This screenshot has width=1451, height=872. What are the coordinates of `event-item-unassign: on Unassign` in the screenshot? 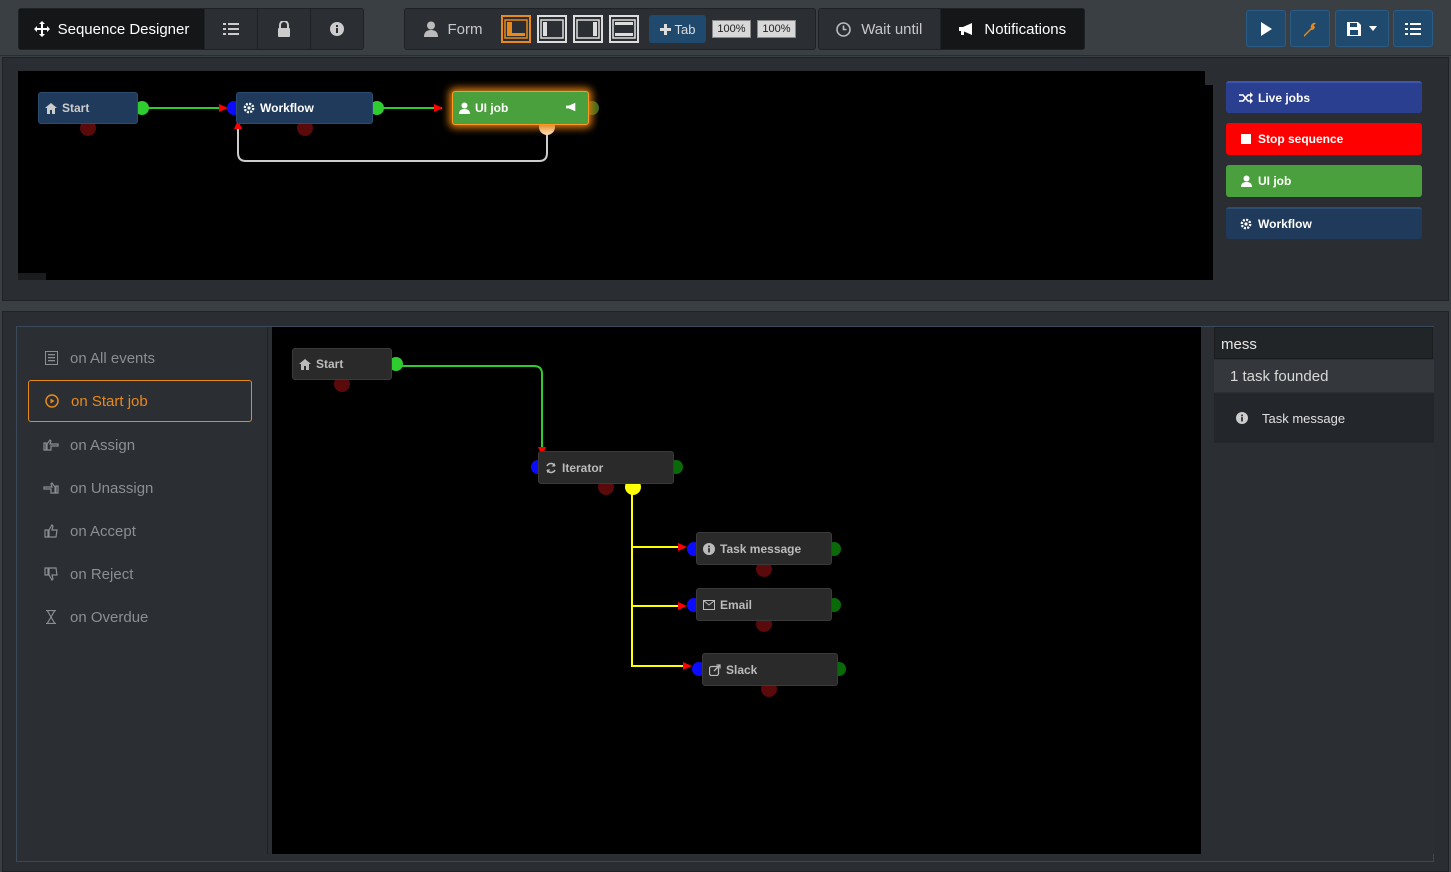 It's located at (140, 488).